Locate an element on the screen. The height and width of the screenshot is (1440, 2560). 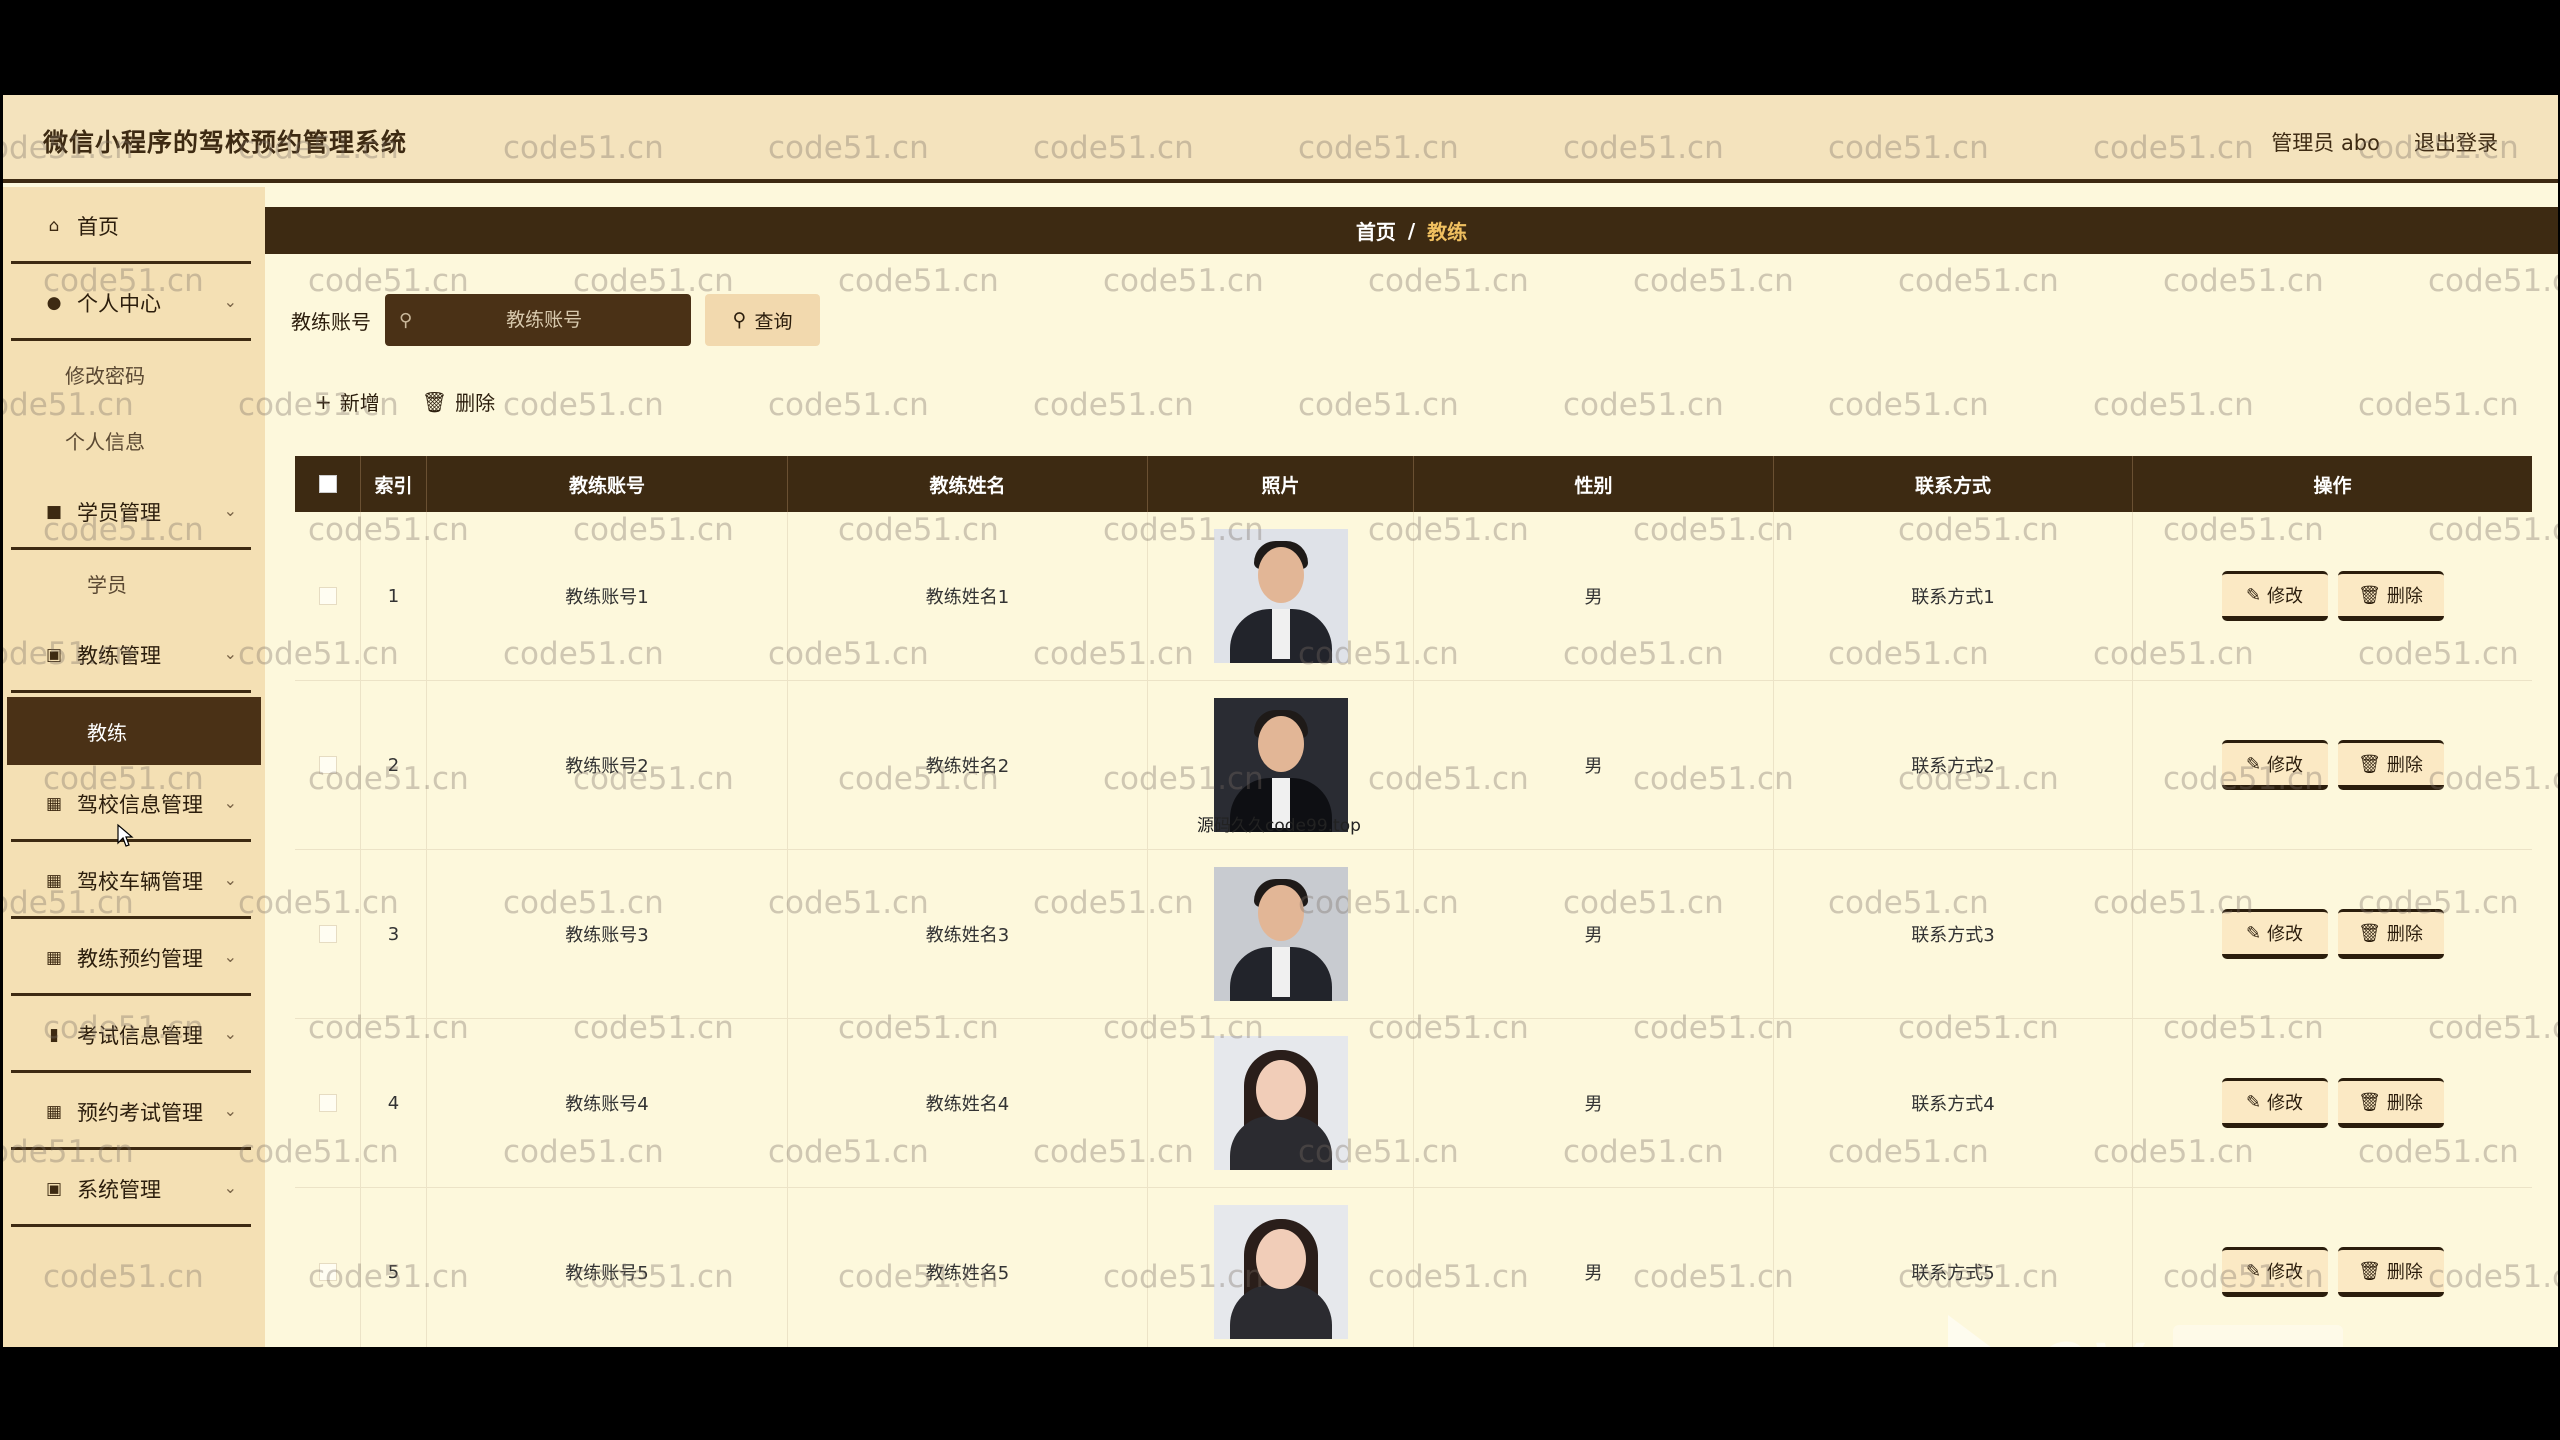
sidebar-item-label: 驾校车辆管理 is located at coordinates (140, 881).